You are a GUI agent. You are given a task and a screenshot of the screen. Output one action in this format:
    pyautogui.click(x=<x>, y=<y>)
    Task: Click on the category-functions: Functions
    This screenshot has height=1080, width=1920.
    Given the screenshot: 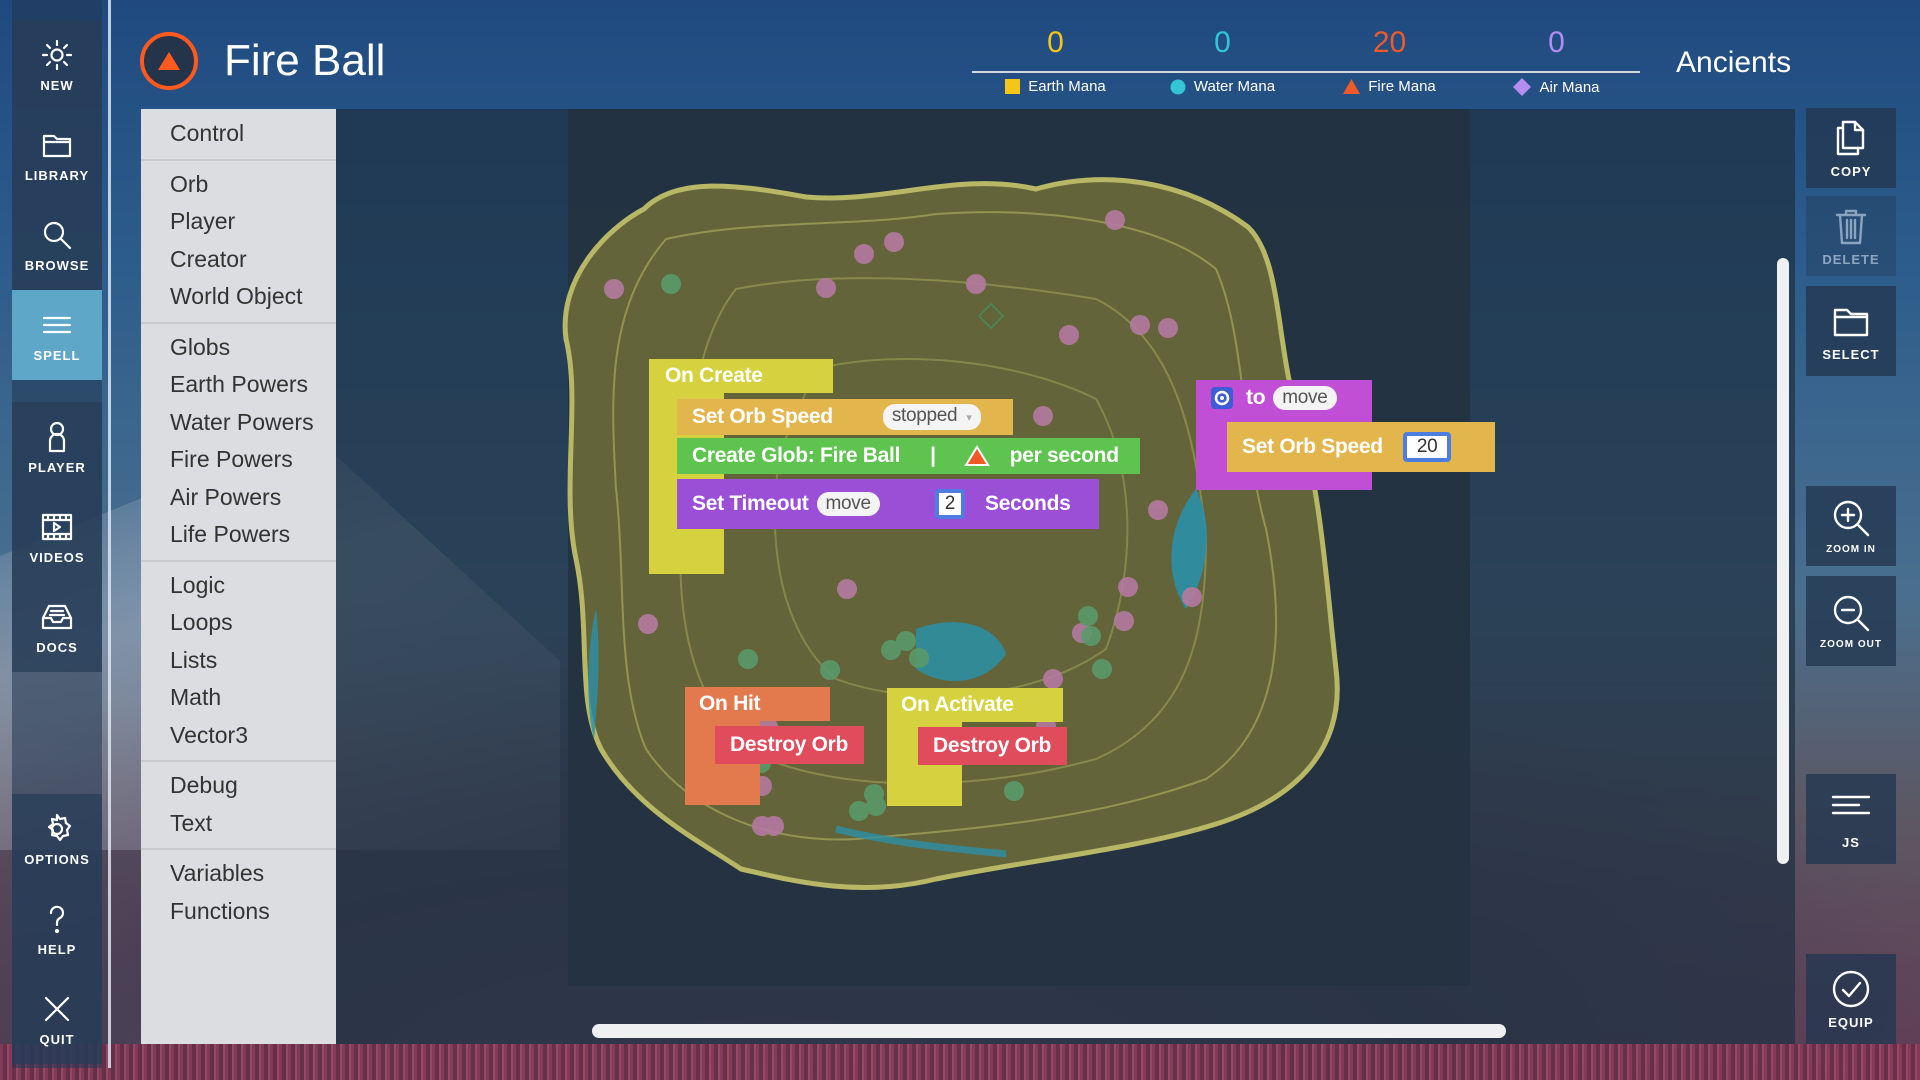 What is the action you would take?
    pyautogui.click(x=238, y=912)
    